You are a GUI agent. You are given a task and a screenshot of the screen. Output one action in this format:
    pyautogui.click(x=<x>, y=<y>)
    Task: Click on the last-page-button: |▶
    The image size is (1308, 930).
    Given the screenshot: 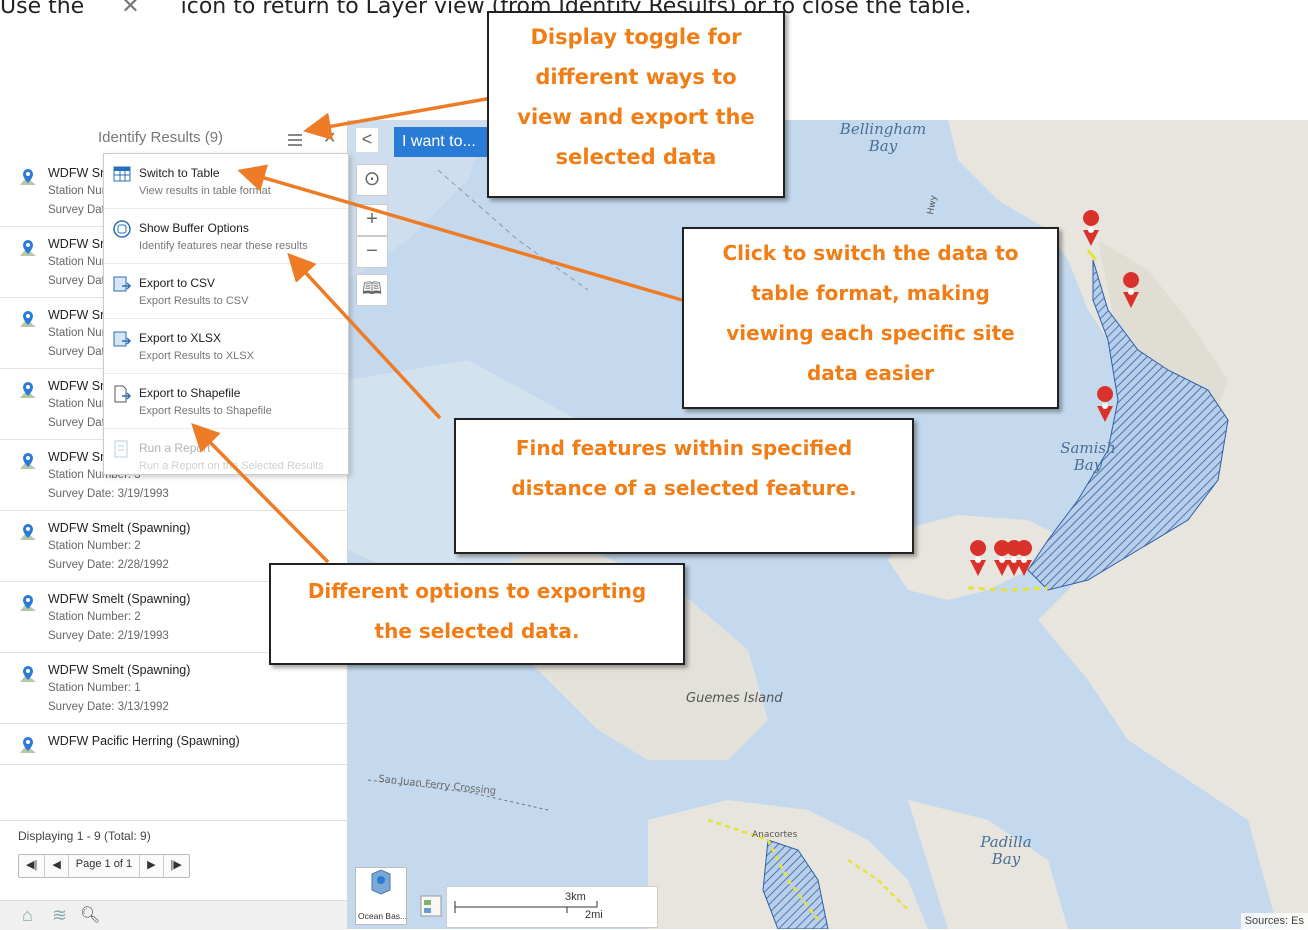 What is the action you would take?
    pyautogui.click(x=176, y=866)
    